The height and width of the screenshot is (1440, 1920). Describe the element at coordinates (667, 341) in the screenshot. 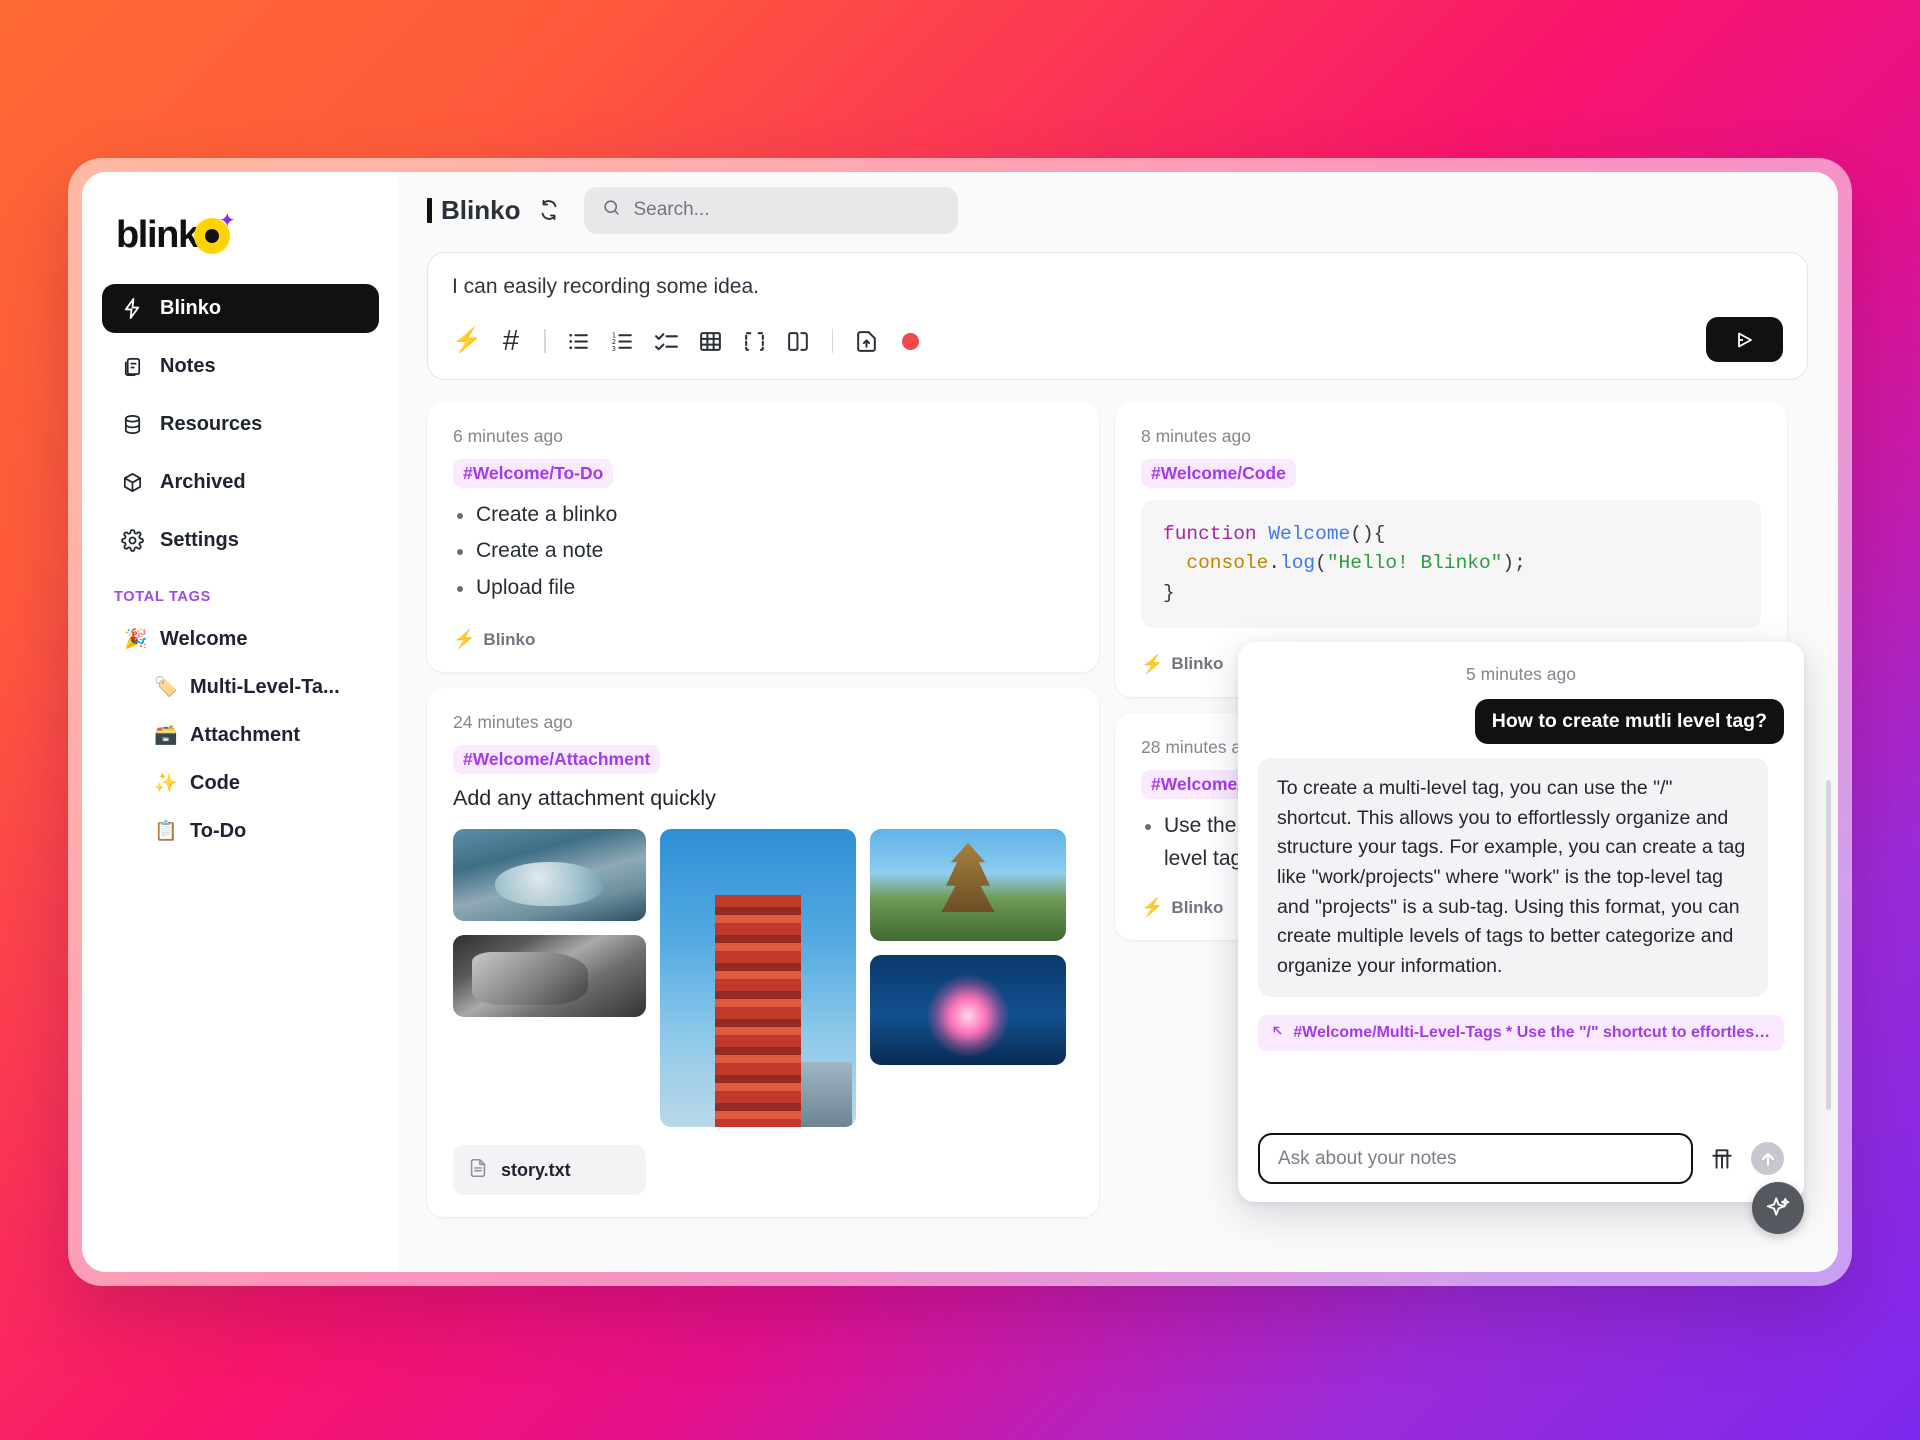

I see `checklist-icon` at that location.